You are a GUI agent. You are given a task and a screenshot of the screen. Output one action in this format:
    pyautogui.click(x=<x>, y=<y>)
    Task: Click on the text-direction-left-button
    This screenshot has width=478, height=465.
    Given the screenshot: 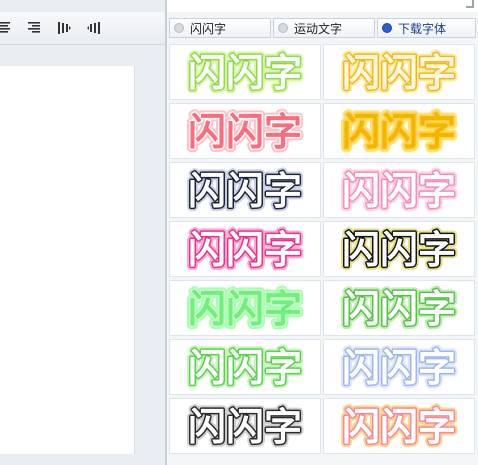 What is the action you would take?
    pyautogui.click(x=64, y=28)
    